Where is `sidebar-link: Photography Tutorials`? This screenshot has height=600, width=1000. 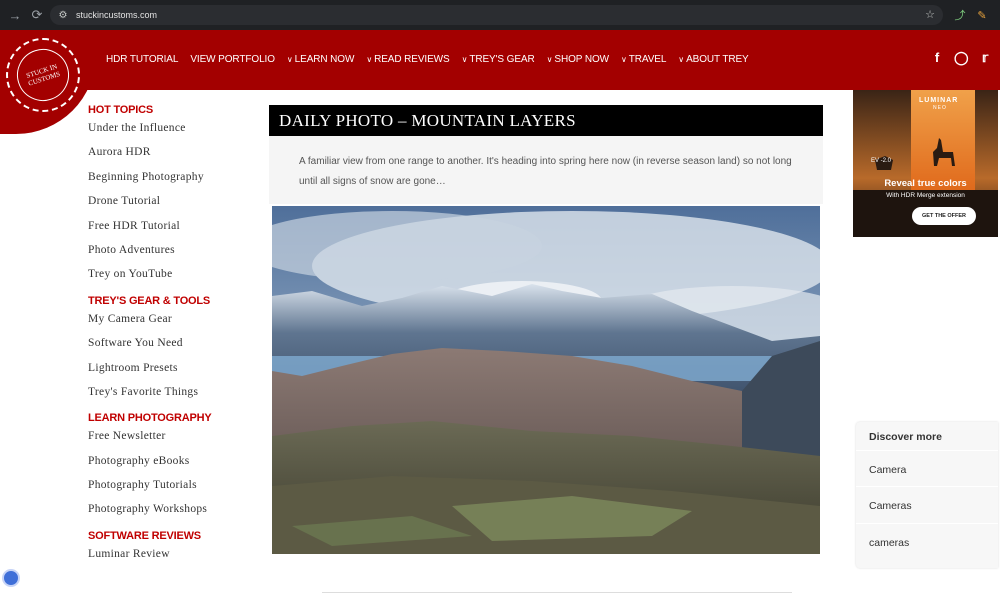 sidebar-link: Photography Tutorials is located at coordinates (173, 491).